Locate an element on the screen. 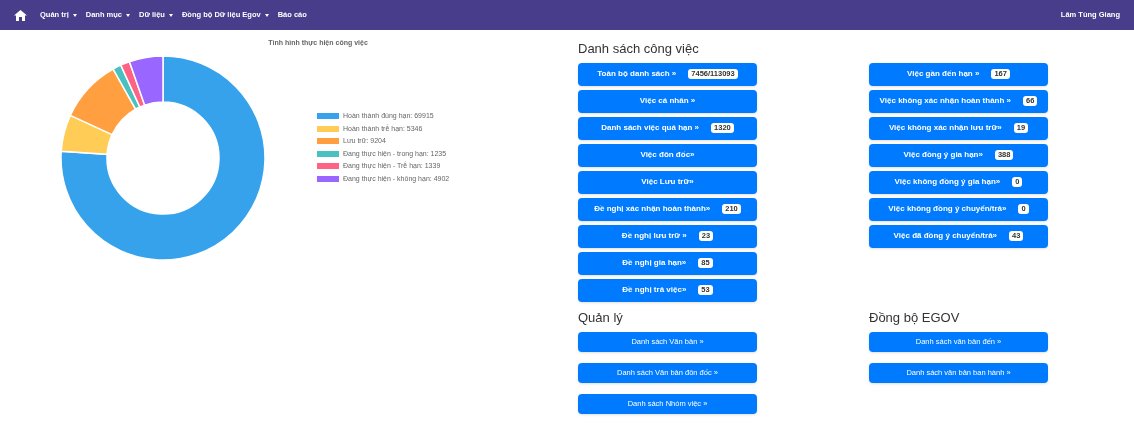  section-heading: Quản lý is located at coordinates (601, 317).